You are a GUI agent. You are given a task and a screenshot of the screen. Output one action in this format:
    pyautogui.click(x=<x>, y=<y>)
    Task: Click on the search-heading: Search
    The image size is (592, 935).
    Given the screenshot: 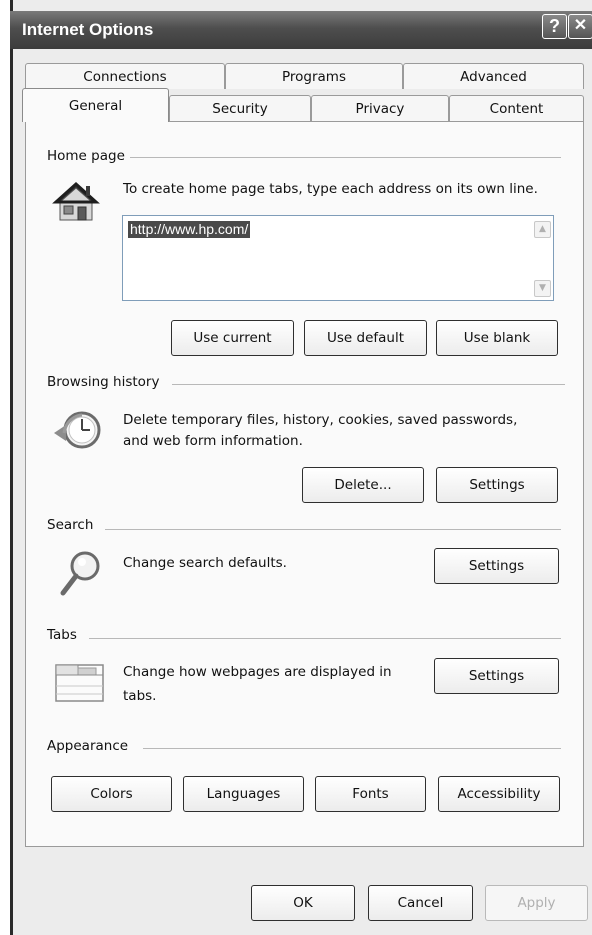 What is the action you would take?
    pyautogui.click(x=70, y=525)
    